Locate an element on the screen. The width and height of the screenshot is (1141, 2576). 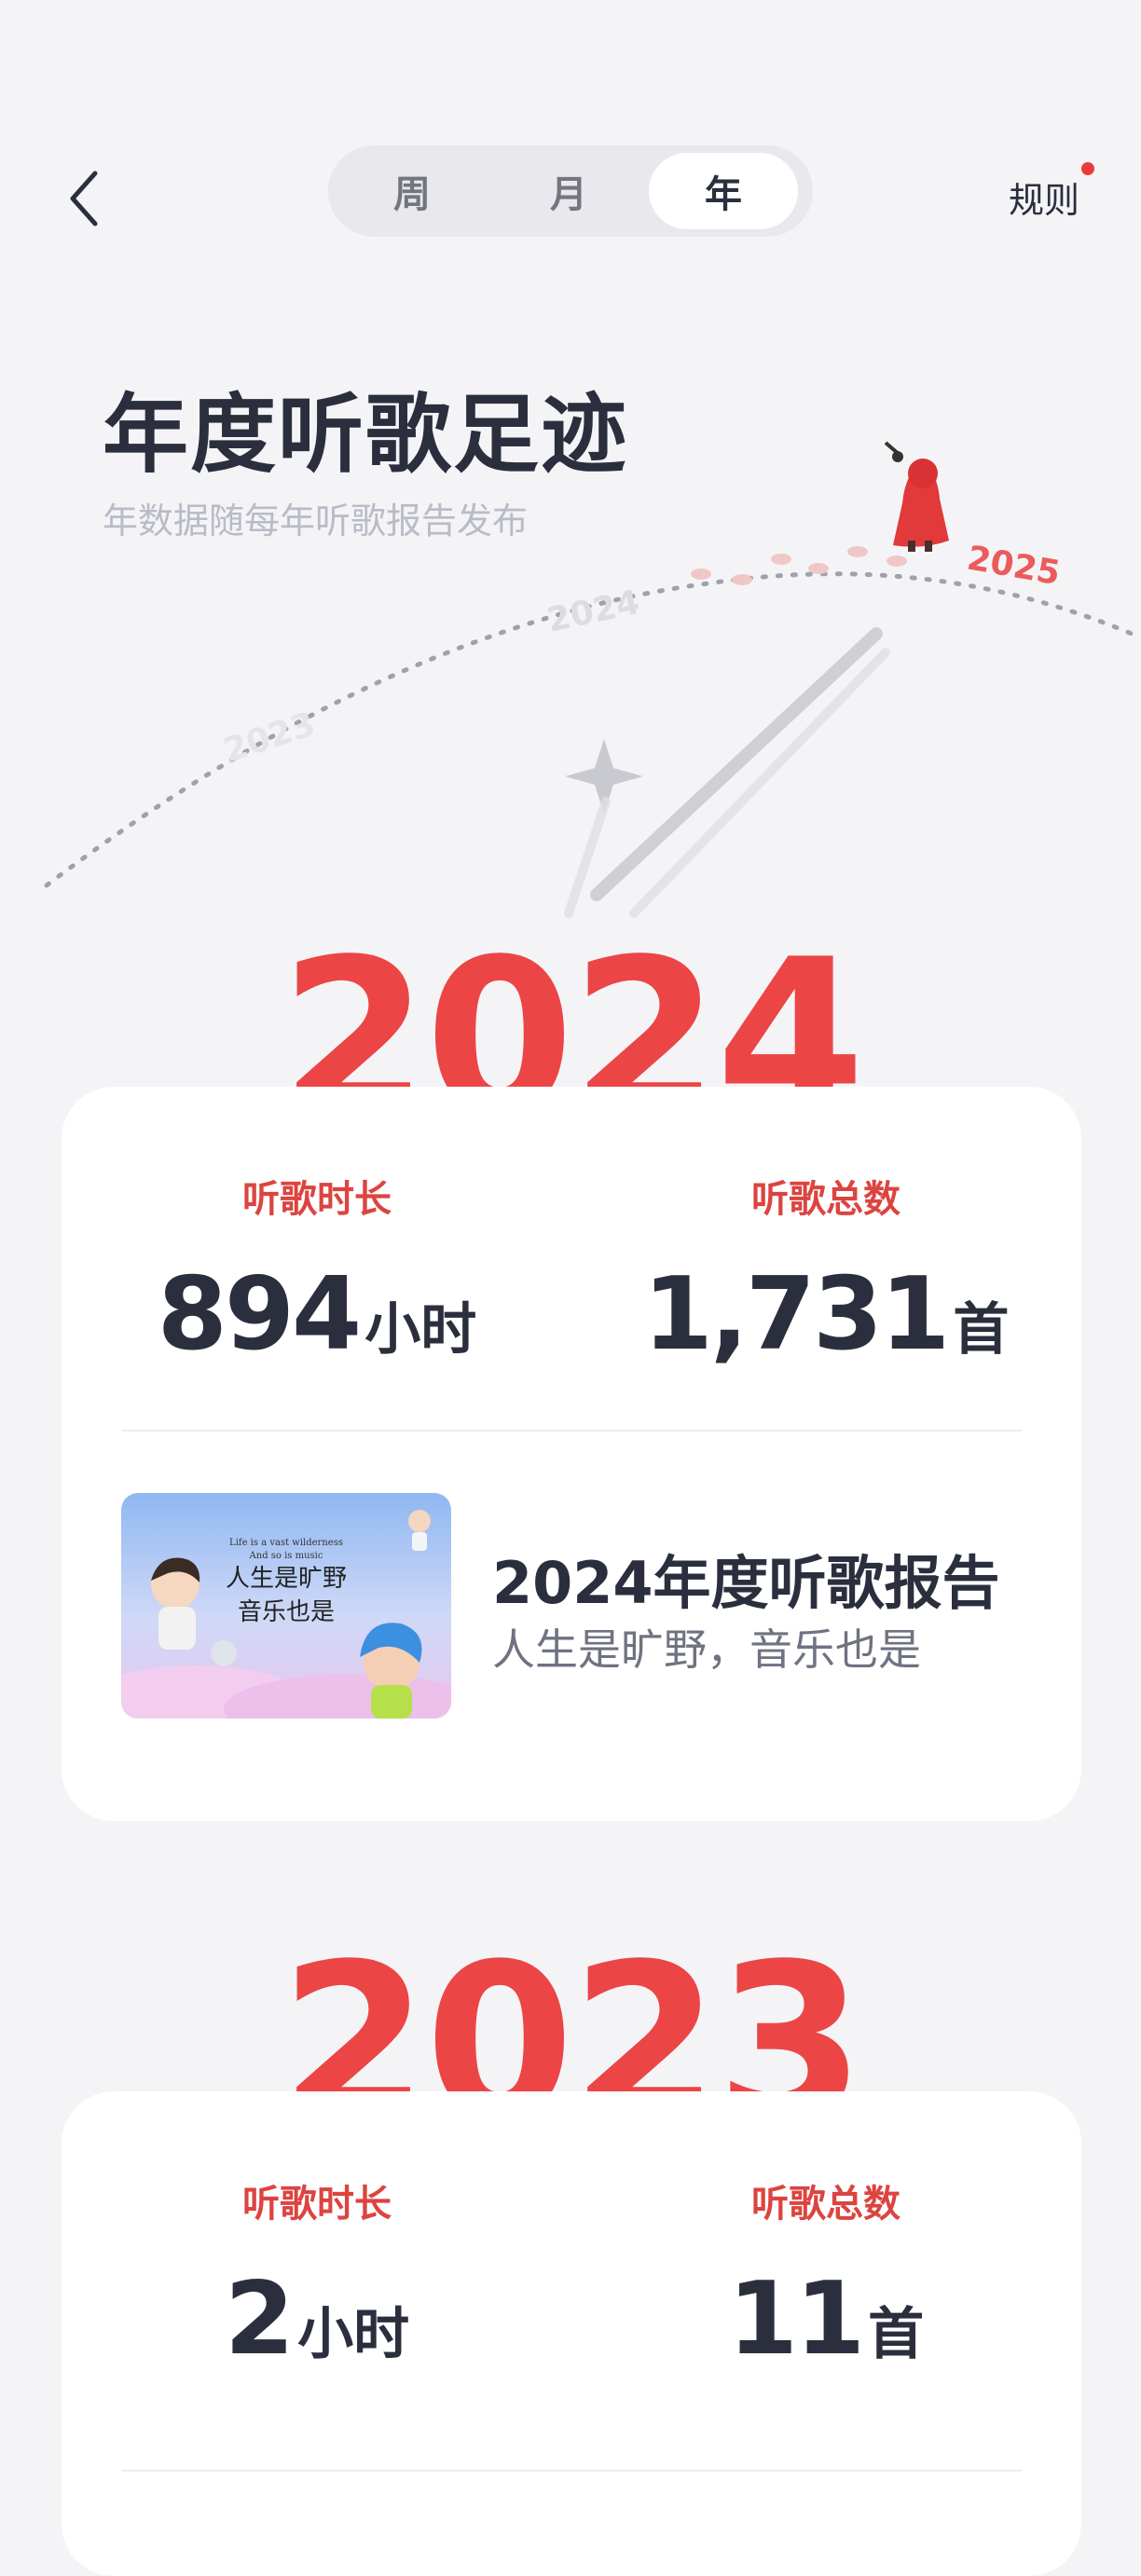
song-count-stat: 听歌总数 1,731 首 is located at coordinates (826, 1271).